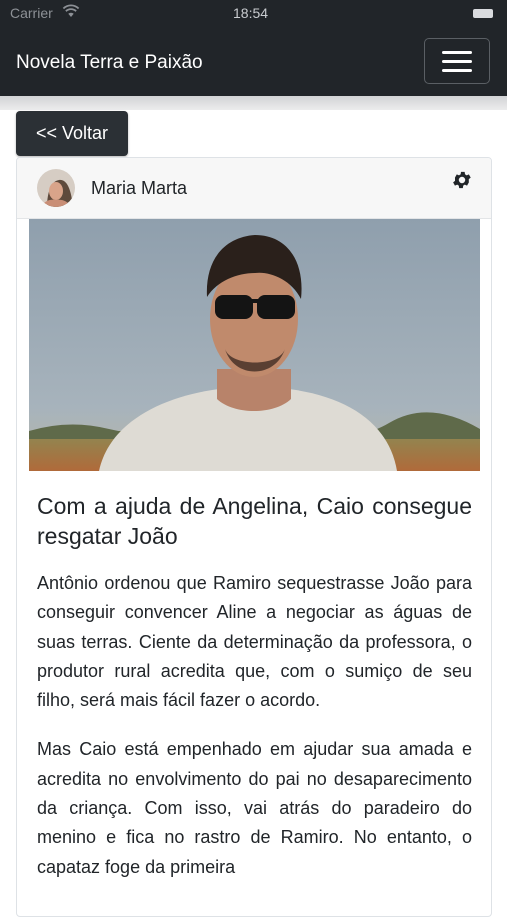 The height and width of the screenshot is (917, 507). I want to click on navbar-brand: Novela Terra e Paixão, so click(109, 63).